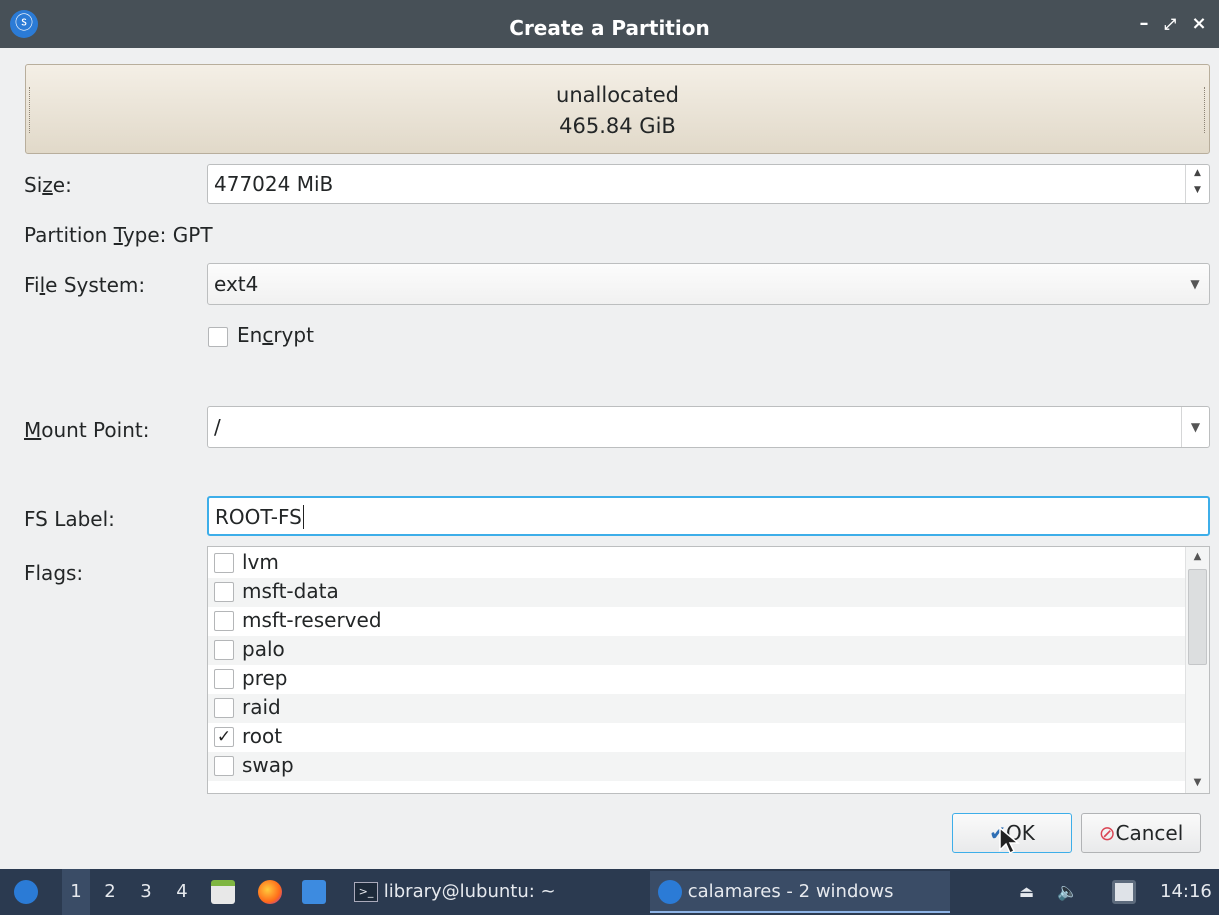 This screenshot has width=1219, height=915. Describe the element at coordinates (217, 427) in the screenshot. I see `mount-point-value: /` at that location.